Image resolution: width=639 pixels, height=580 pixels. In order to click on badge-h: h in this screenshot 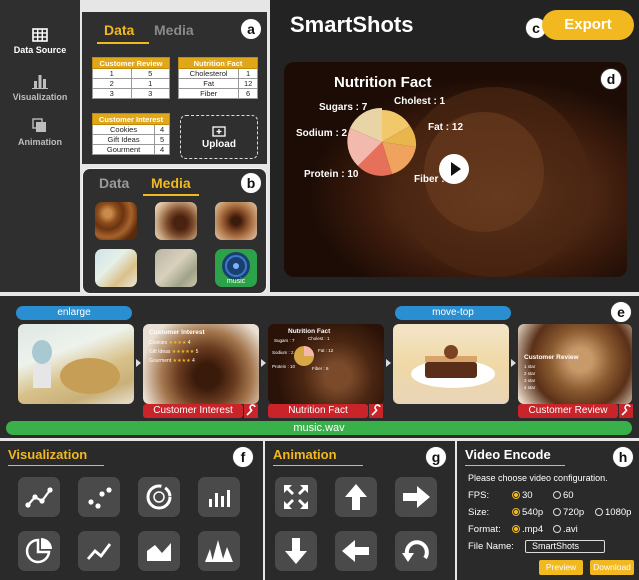, I will do `click(623, 457)`.